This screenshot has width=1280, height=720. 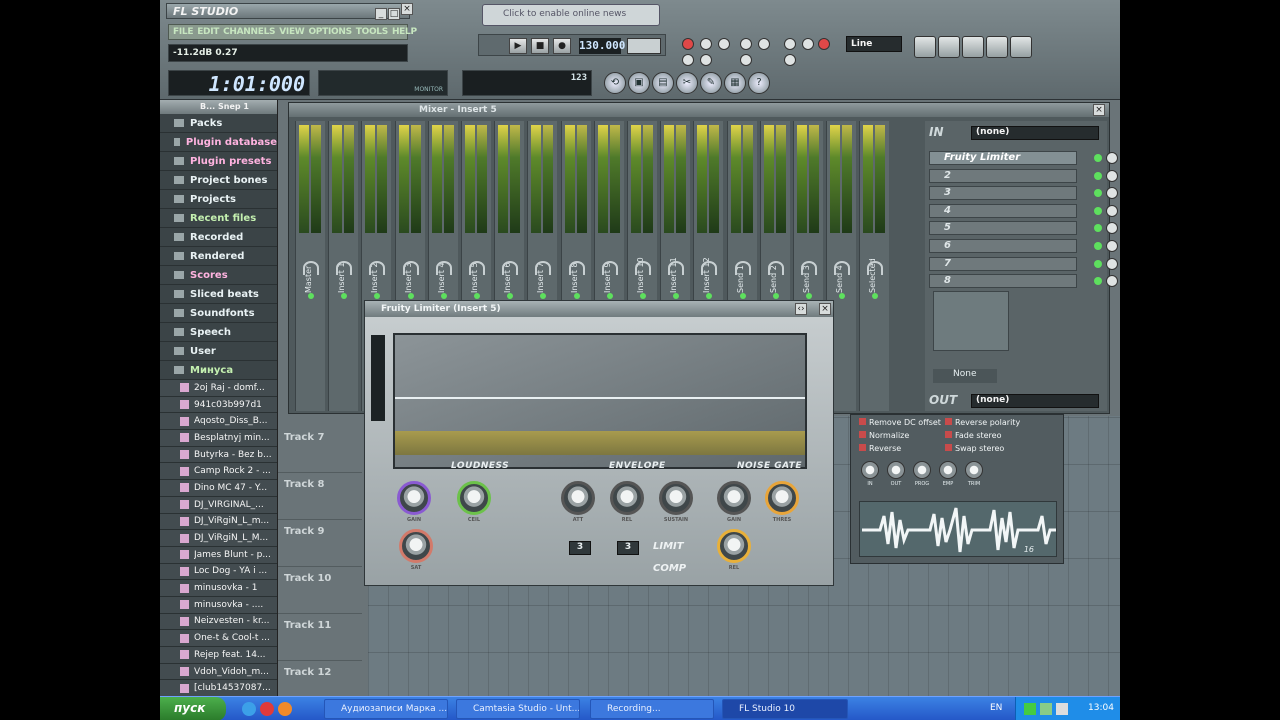 I want to click on sample-option-checkbox: Normalize, so click(x=884, y=435).